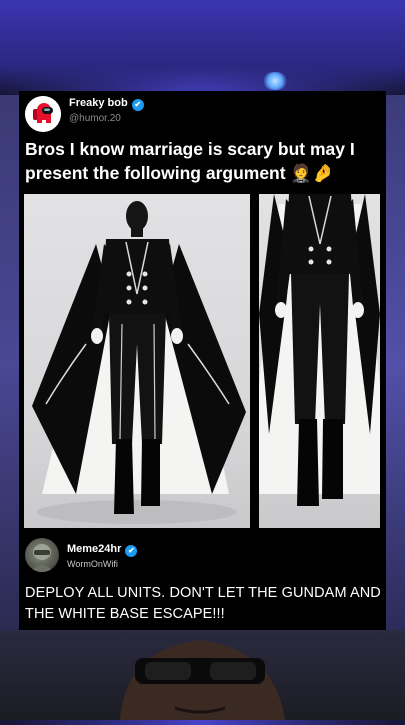 This screenshot has width=405, height=725. What do you see at coordinates (92, 564) in the screenshot?
I see `reply-author-handle: WormOnWifi` at bounding box center [92, 564].